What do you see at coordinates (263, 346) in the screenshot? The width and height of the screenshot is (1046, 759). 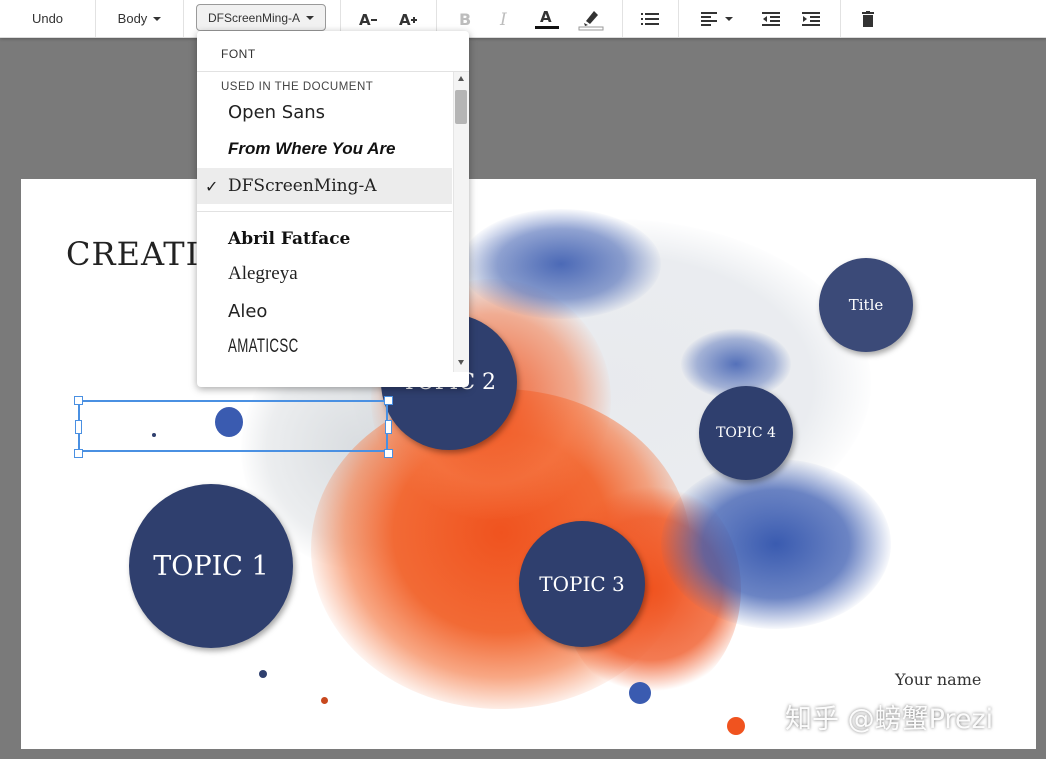 I see `font-option-label: AMATICSC` at bounding box center [263, 346].